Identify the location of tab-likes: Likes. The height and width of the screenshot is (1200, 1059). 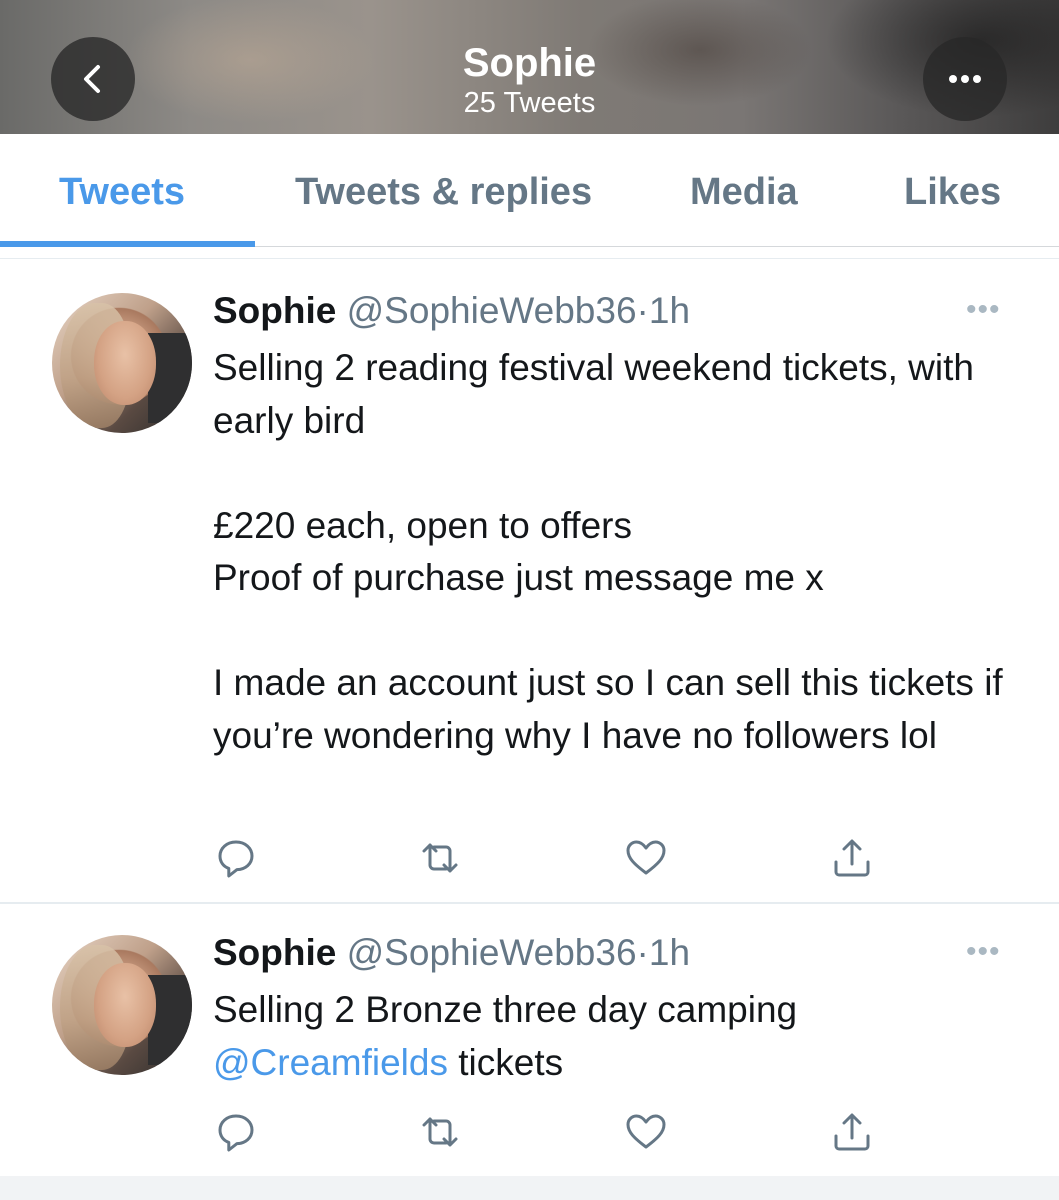
(952, 192).